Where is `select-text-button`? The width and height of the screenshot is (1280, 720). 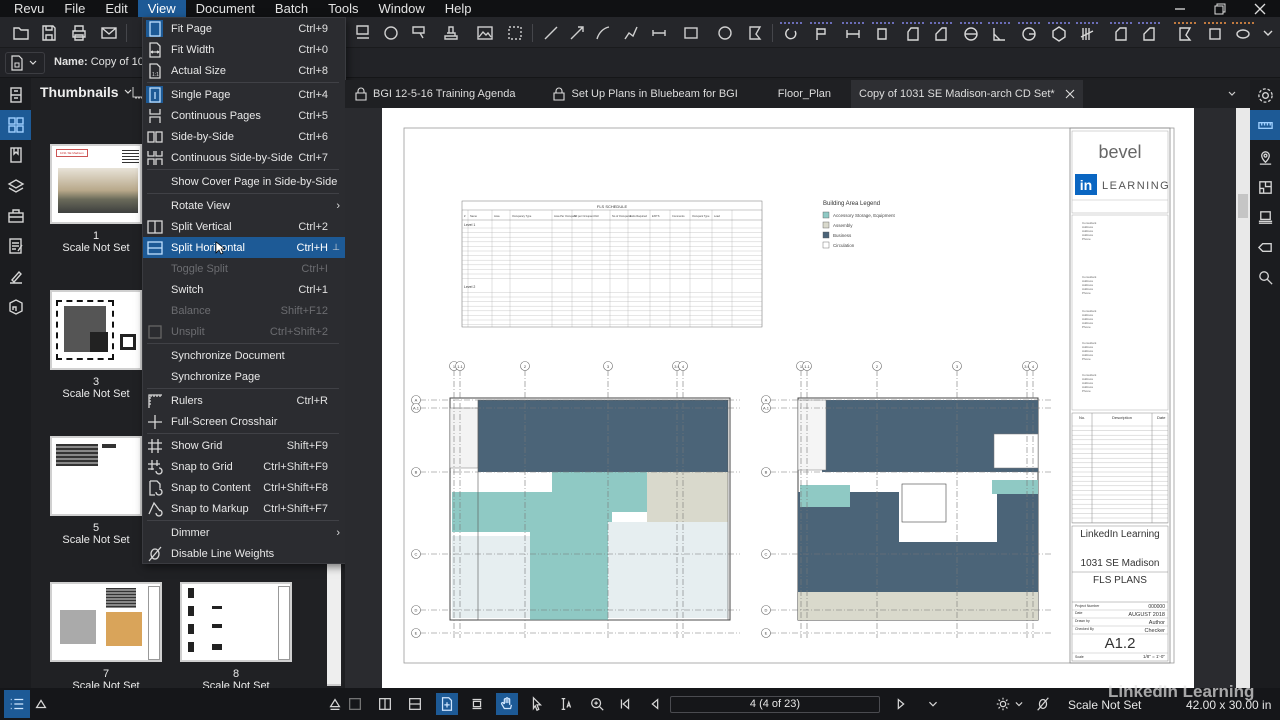 select-text-button is located at coordinates (567, 704).